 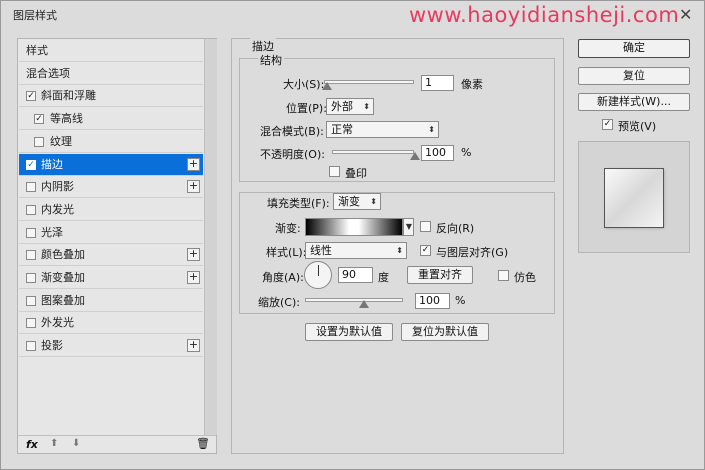 What do you see at coordinates (48, 73) in the screenshot?
I see `style-item-label: 混合选项` at bounding box center [48, 73].